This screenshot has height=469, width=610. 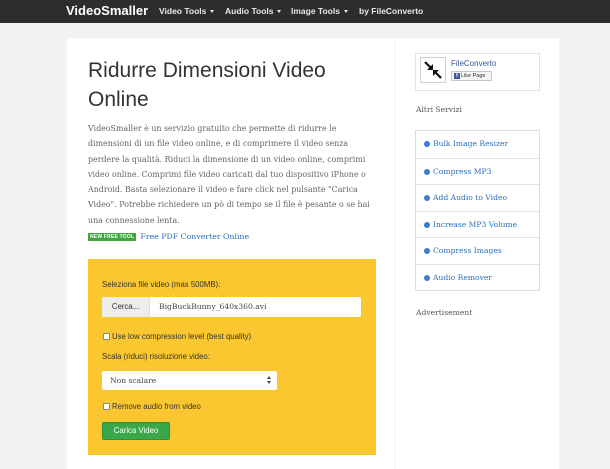 What do you see at coordinates (315, 11) in the screenshot?
I see `nav-image-tools-label: Image Tools` at bounding box center [315, 11].